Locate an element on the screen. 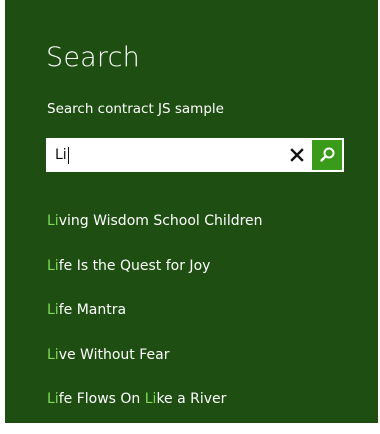 This screenshot has width=380, height=434. clear-button is located at coordinates (297, 155).